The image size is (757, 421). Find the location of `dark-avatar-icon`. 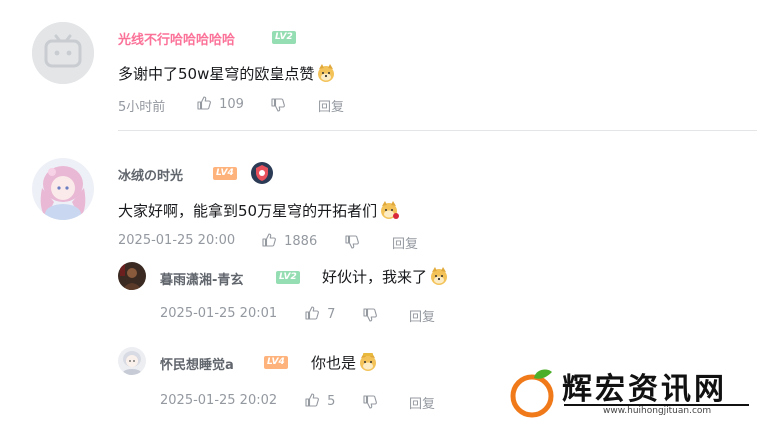

dark-avatar-icon is located at coordinates (132, 276).